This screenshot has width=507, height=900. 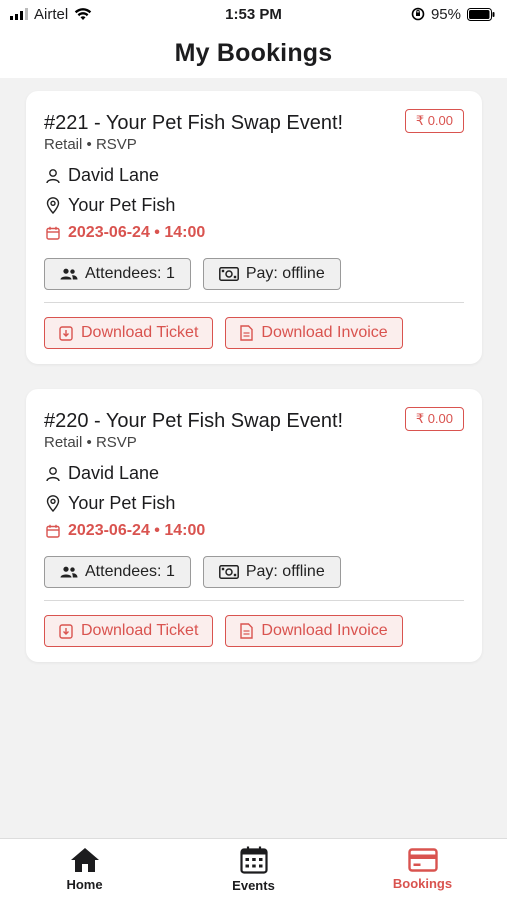 I want to click on status-left: Airtel, so click(x=51, y=14).